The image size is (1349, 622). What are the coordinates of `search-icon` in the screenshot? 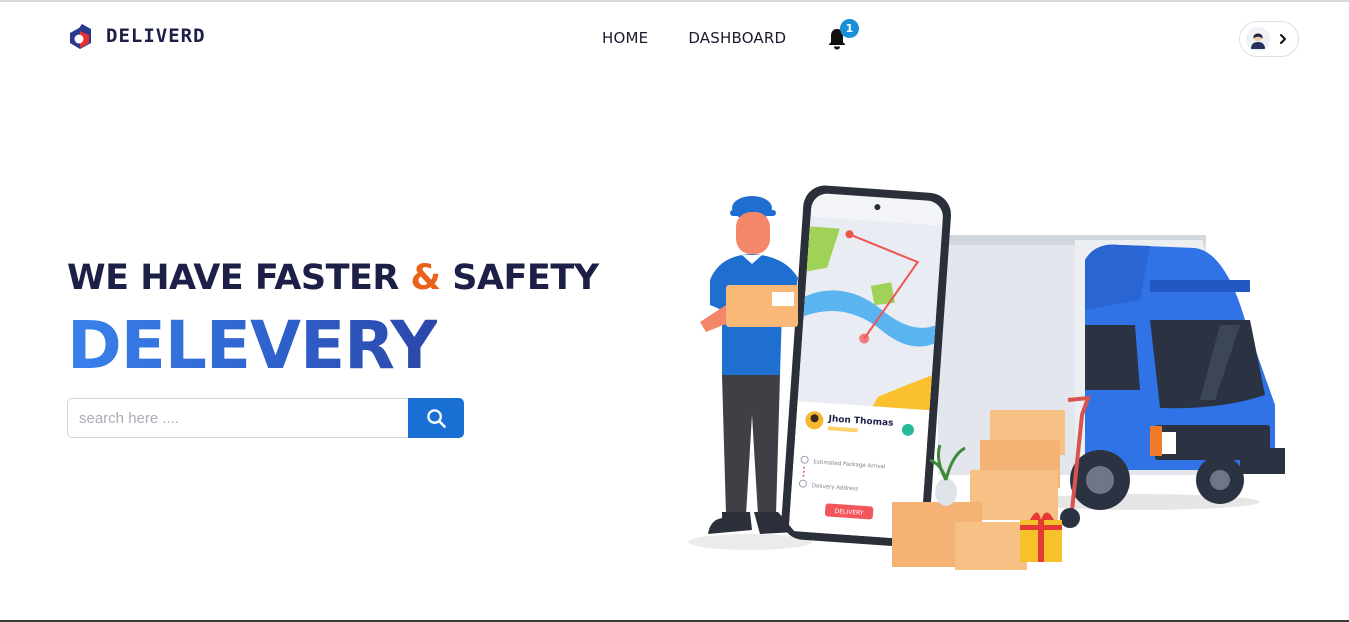 It's located at (436, 418).